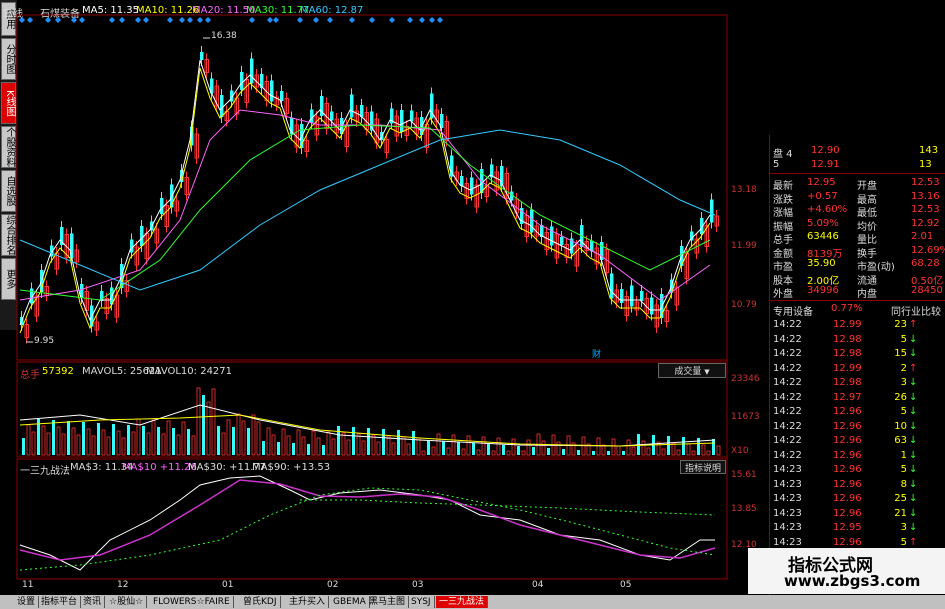 This screenshot has width=945, height=609. I want to click on ma90-indicator-line, so click(508, 507).